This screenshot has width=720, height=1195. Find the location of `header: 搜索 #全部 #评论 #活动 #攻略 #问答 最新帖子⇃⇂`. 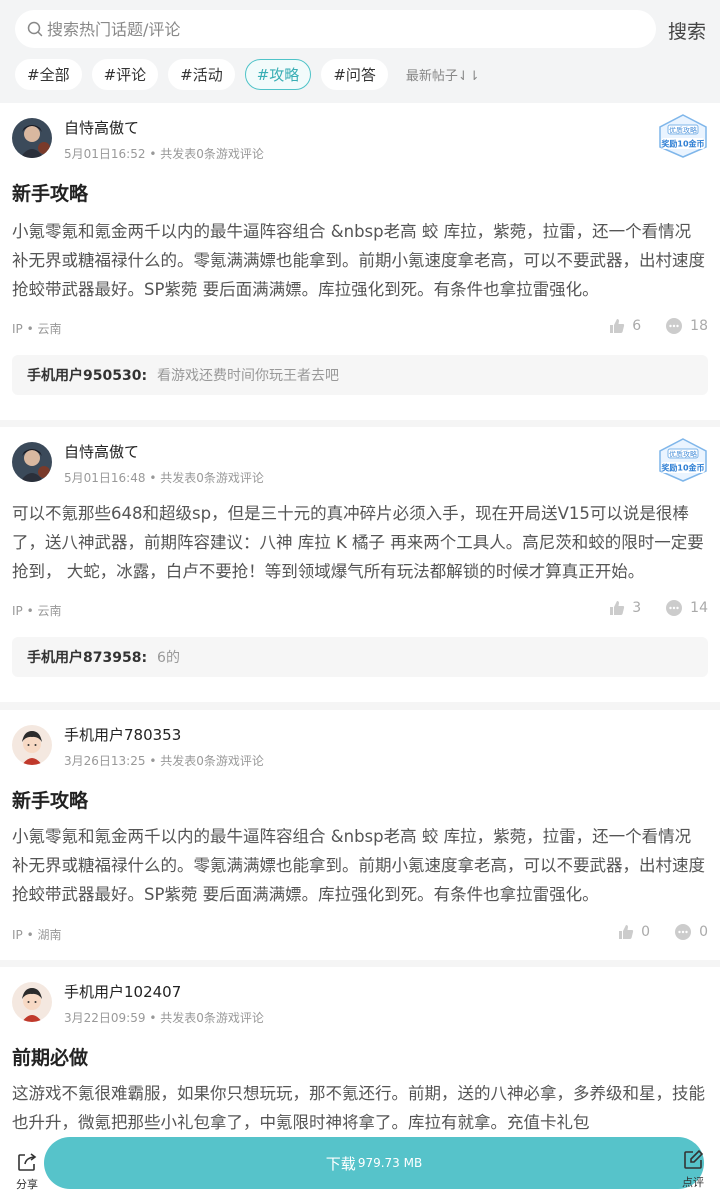

header: 搜索 #全部 #评论 #活动 #攻略 #问答 最新帖子⇃⇂ is located at coordinates (360, 51).